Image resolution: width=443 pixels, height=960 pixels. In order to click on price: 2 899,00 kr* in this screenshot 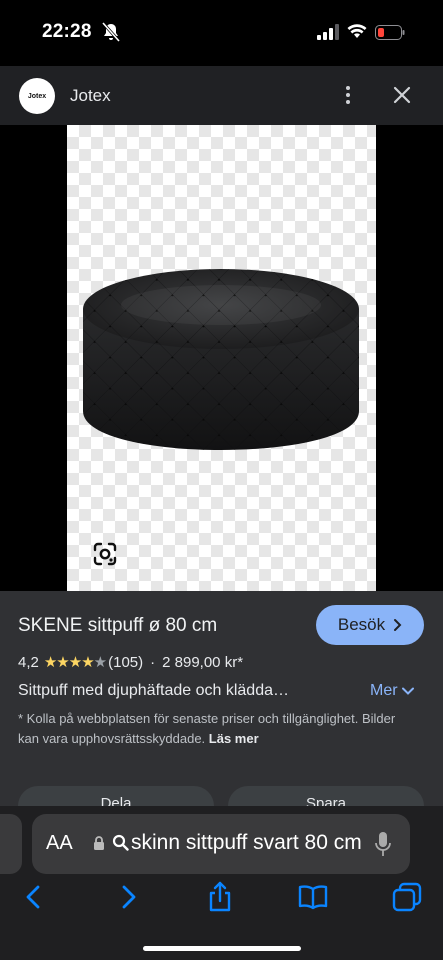, I will do `click(203, 662)`.